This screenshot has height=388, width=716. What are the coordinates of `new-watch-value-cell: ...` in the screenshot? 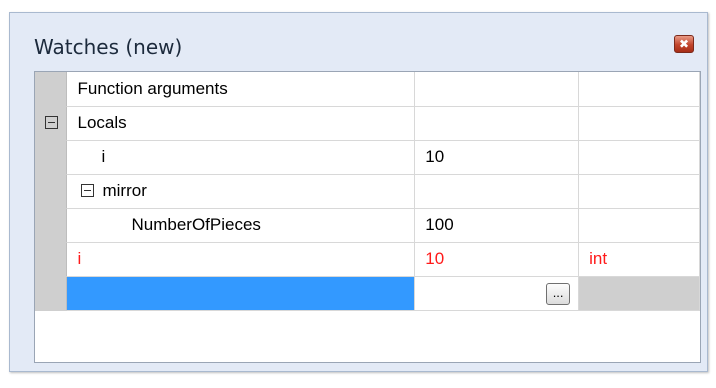 It's located at (497, 293).